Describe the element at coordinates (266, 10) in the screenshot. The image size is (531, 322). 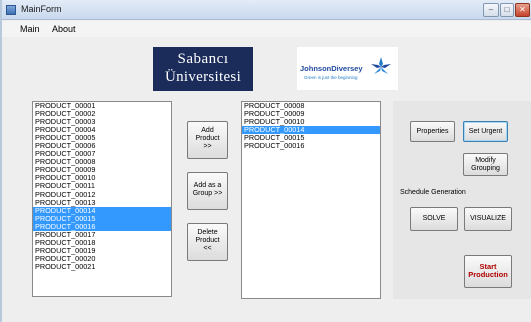
I see `title-bar: MainForm – □ ✕` at that location.